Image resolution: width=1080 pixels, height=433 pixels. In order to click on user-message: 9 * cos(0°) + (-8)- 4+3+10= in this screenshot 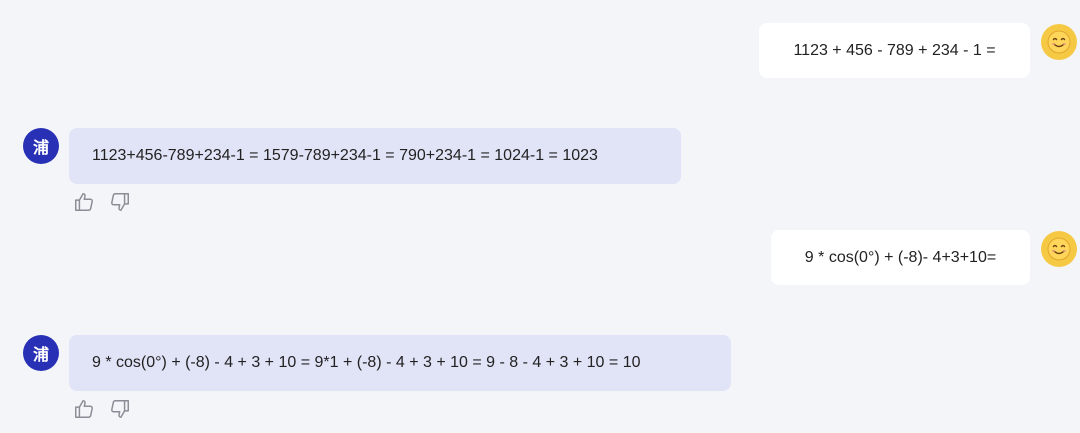, I will do `click(540, 260)`.